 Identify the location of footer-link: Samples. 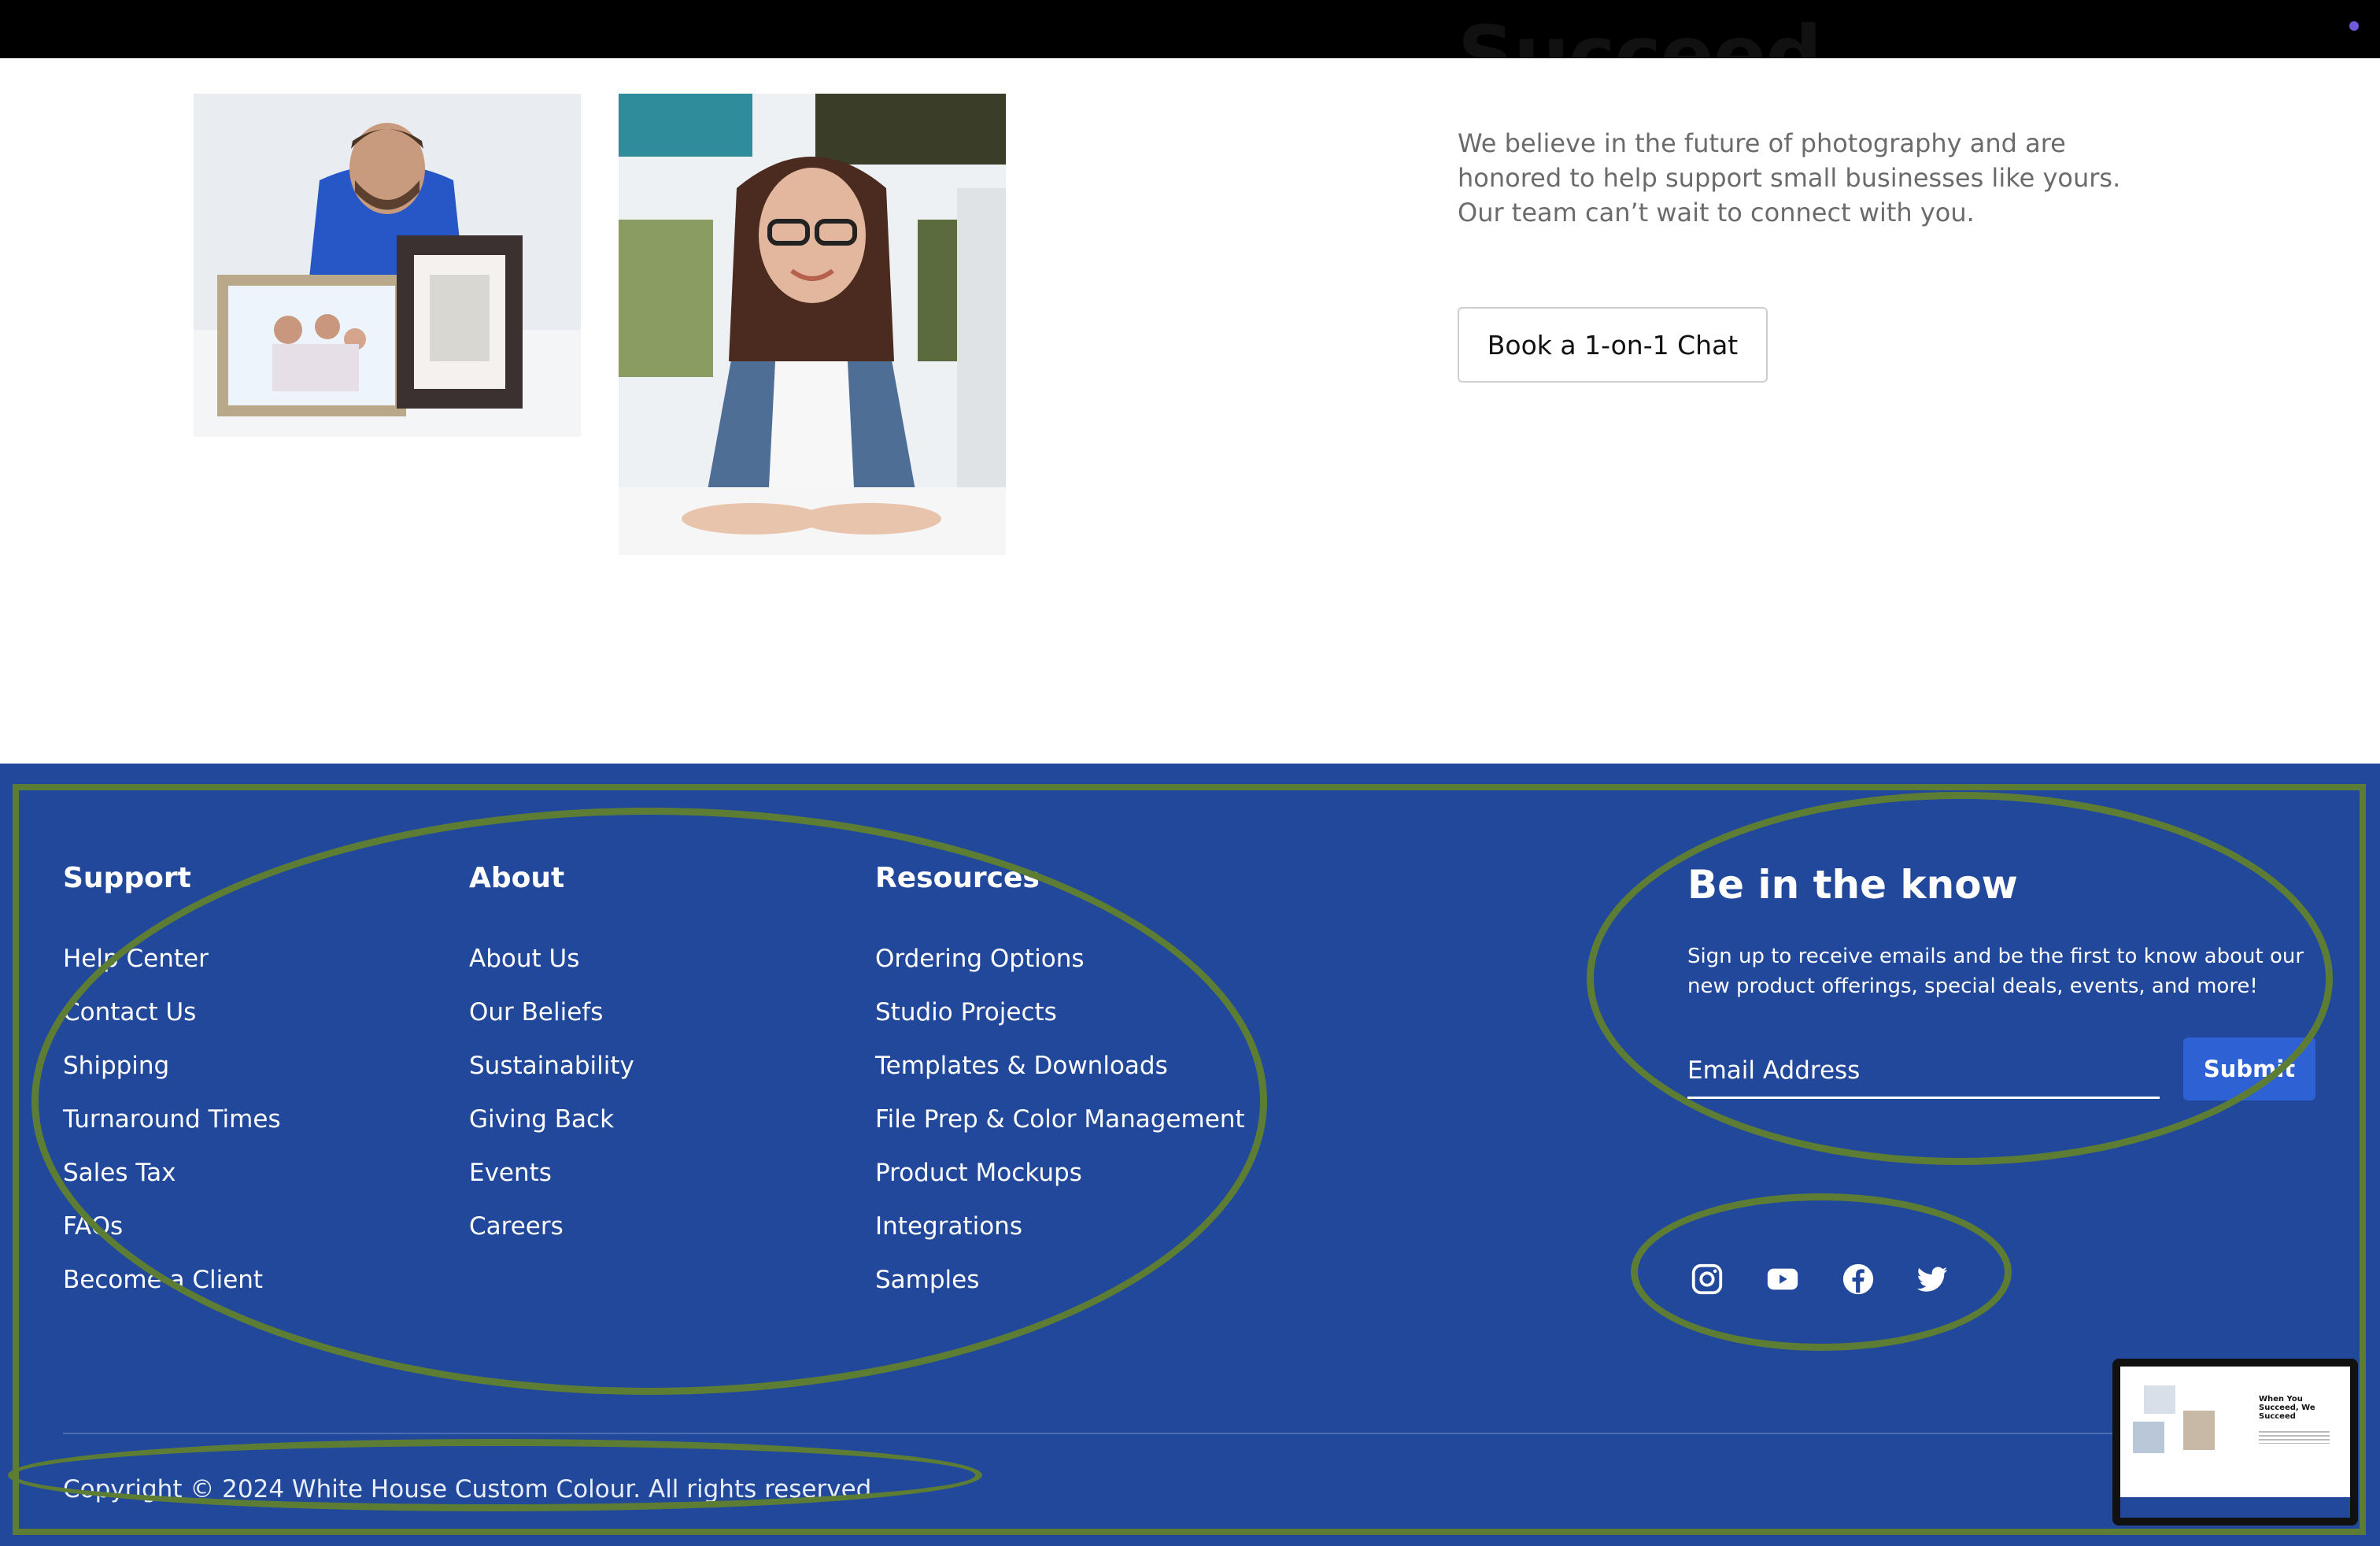
(1060, 1280).